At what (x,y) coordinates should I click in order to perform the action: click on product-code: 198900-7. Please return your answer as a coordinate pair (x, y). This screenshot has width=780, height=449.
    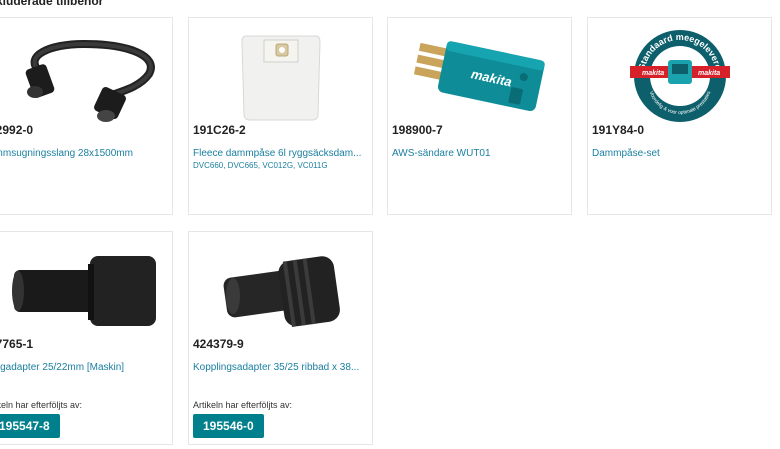
    Looking at the image, I should click on (417, 130).